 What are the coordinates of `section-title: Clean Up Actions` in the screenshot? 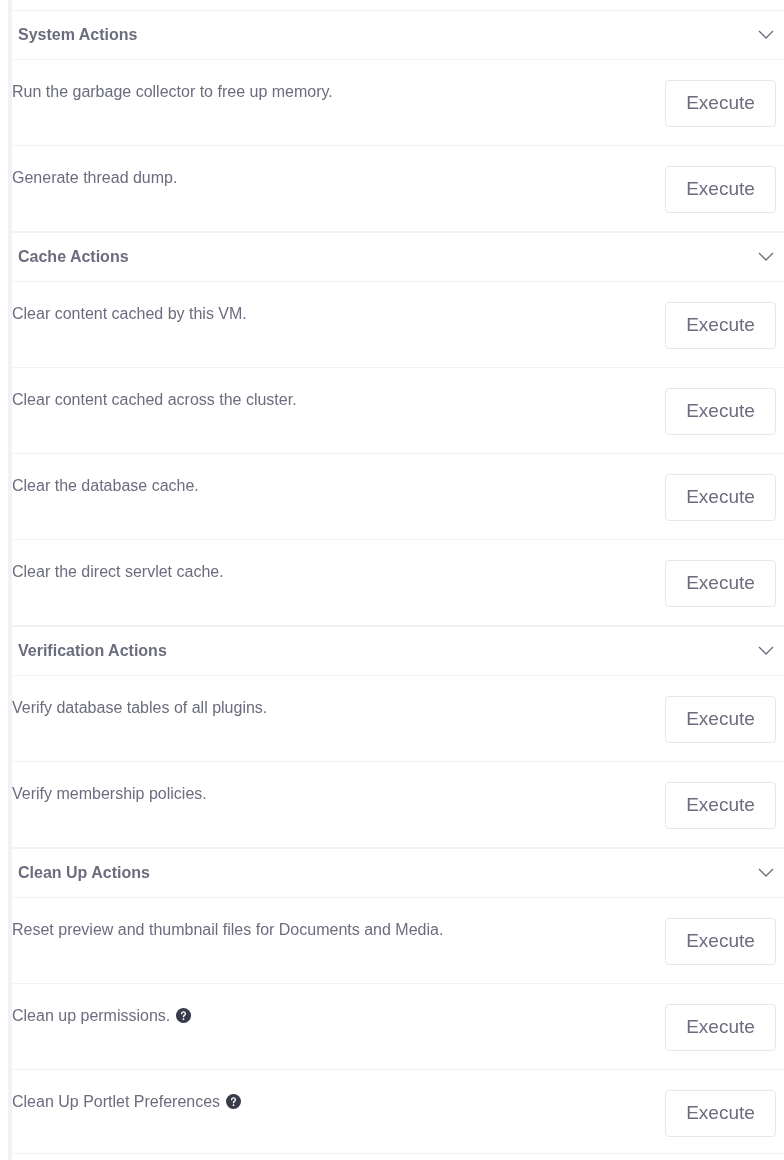 It's located at (84, 873).